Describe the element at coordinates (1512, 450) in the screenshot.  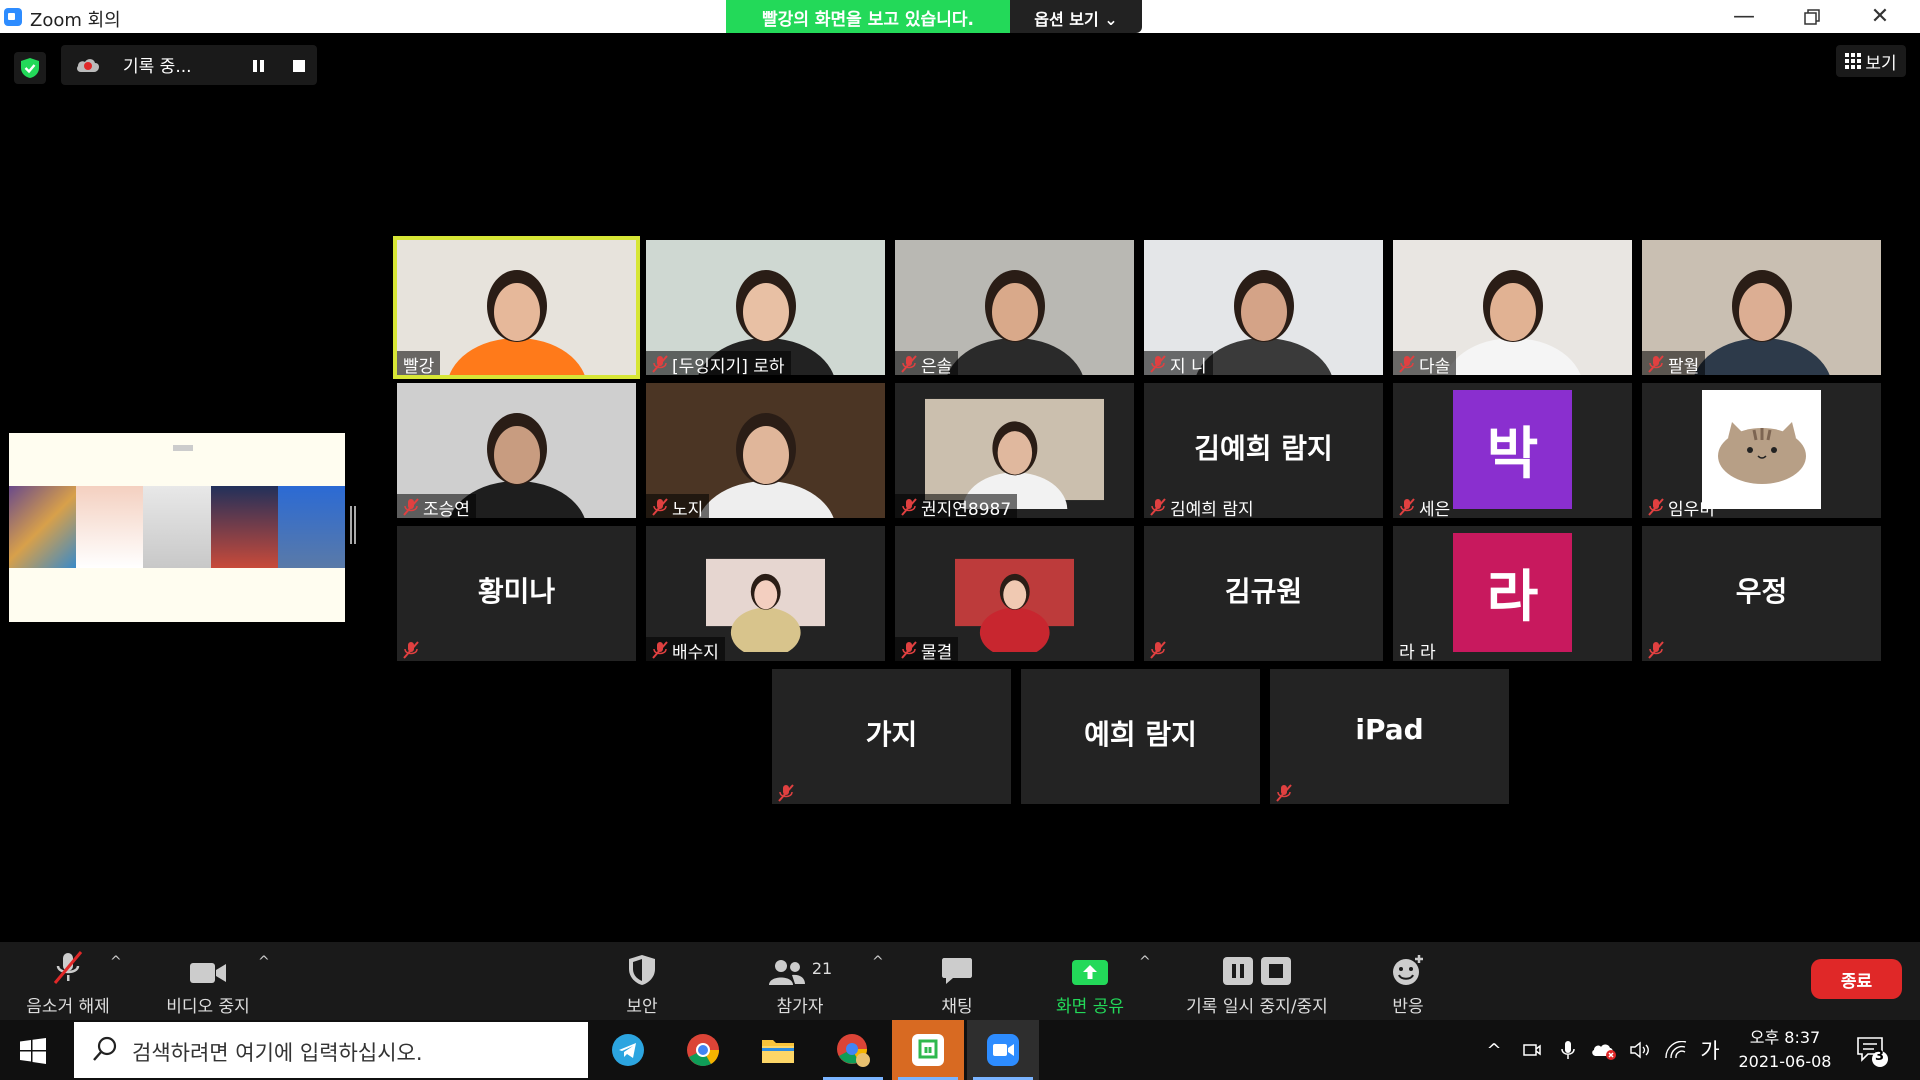
I see `participant-tile: 박 세은` at that location.